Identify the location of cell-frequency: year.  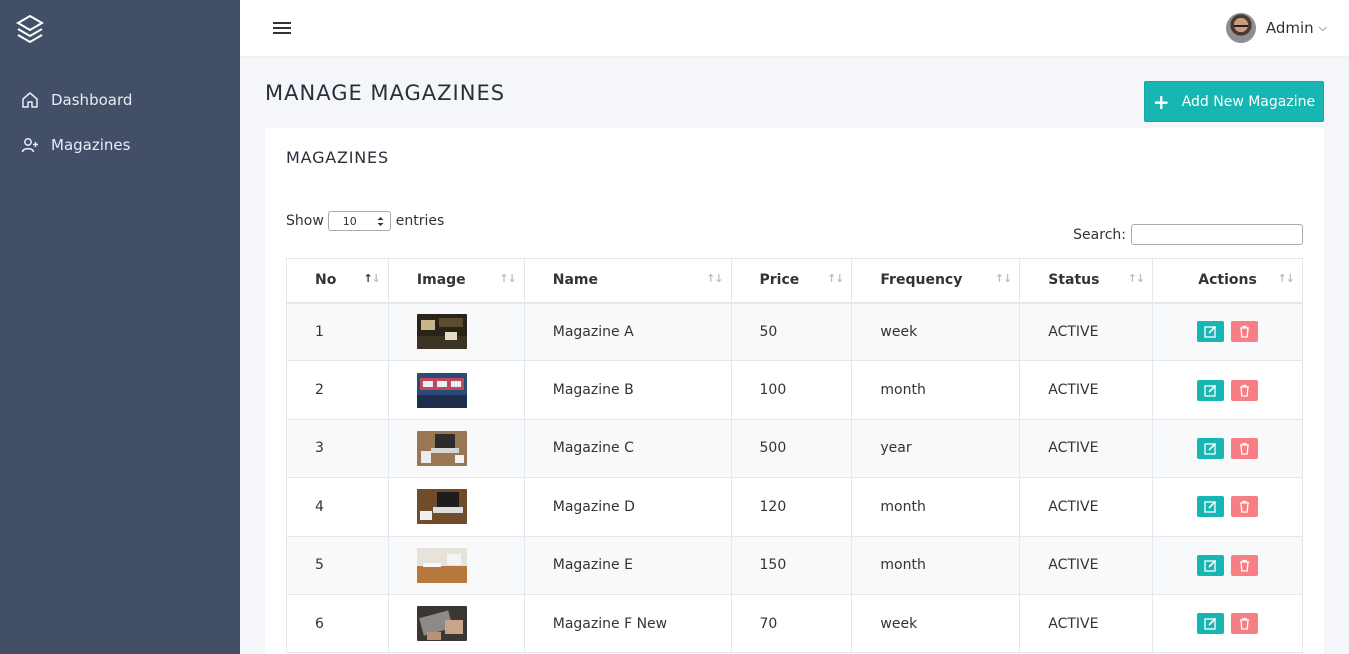
(936, 448).